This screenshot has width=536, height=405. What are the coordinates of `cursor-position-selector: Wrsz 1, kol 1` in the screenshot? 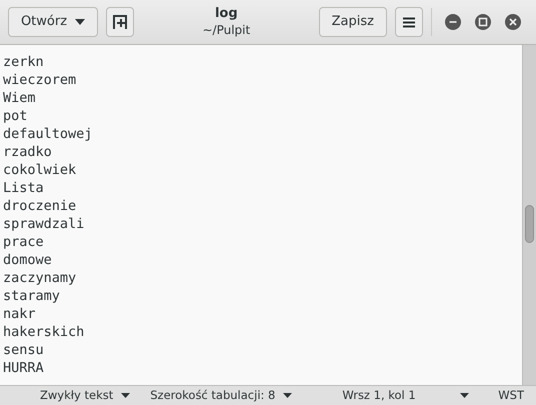 It's located at (405, 395).